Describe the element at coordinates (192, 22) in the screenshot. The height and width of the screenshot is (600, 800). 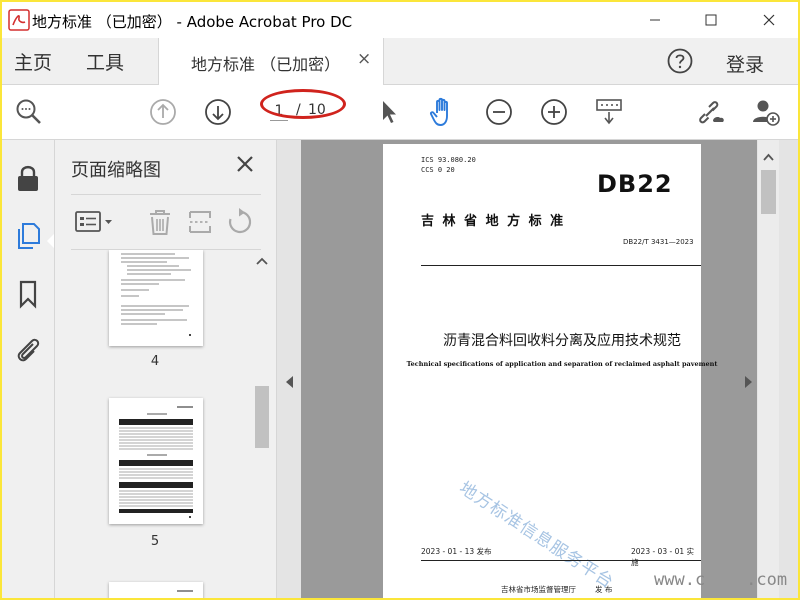
I see `window-title: 地方标准 （已加密） - Adobe Acrobat Pro DC` at that location.